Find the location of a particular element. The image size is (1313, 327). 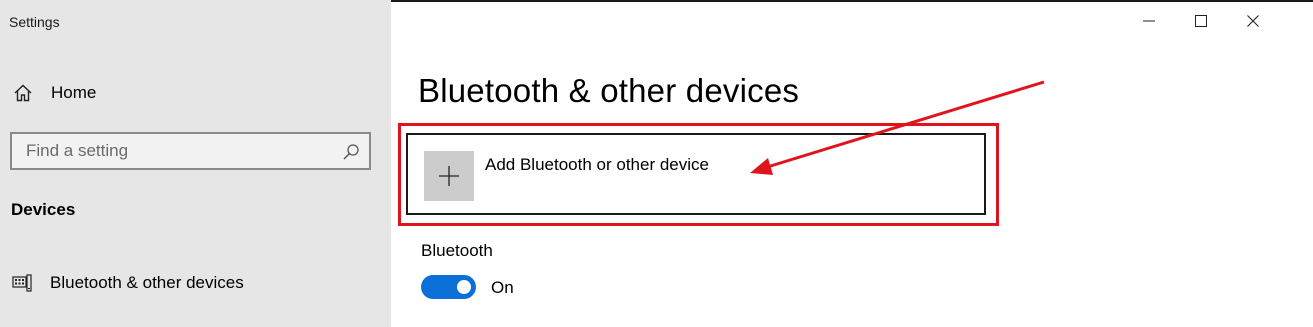

section-header: Devices is located at coordinates (43, 209).